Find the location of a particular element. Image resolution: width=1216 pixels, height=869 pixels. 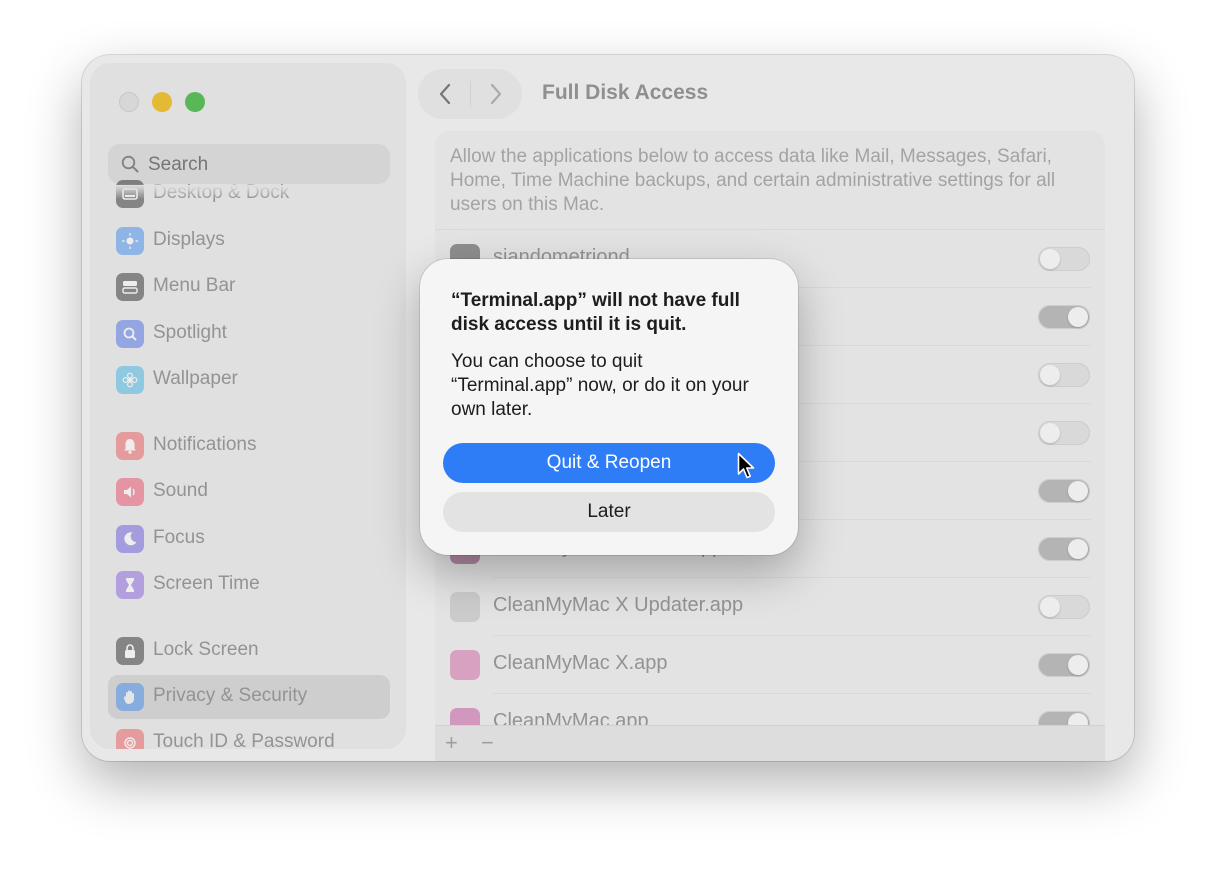

pointer-cursor-icon is located at coordinates (746, 465).